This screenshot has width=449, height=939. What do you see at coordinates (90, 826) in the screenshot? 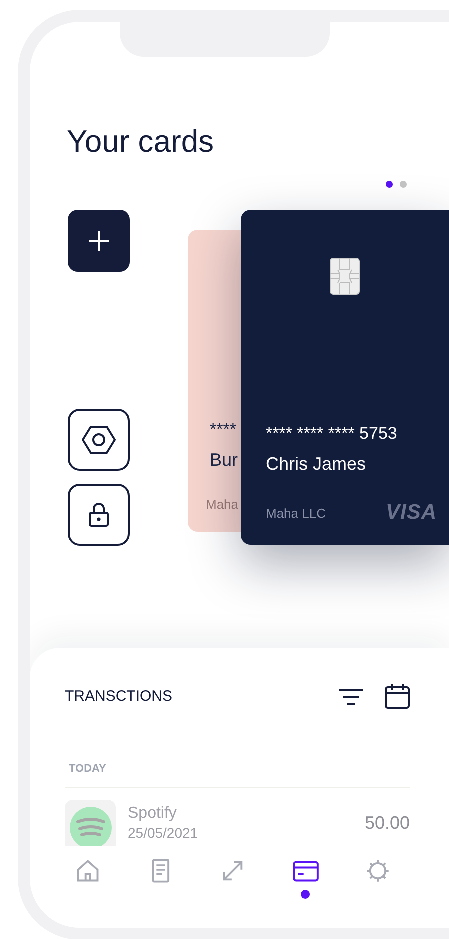
I see `music-waves-icon` at bounding box center [90, 826].